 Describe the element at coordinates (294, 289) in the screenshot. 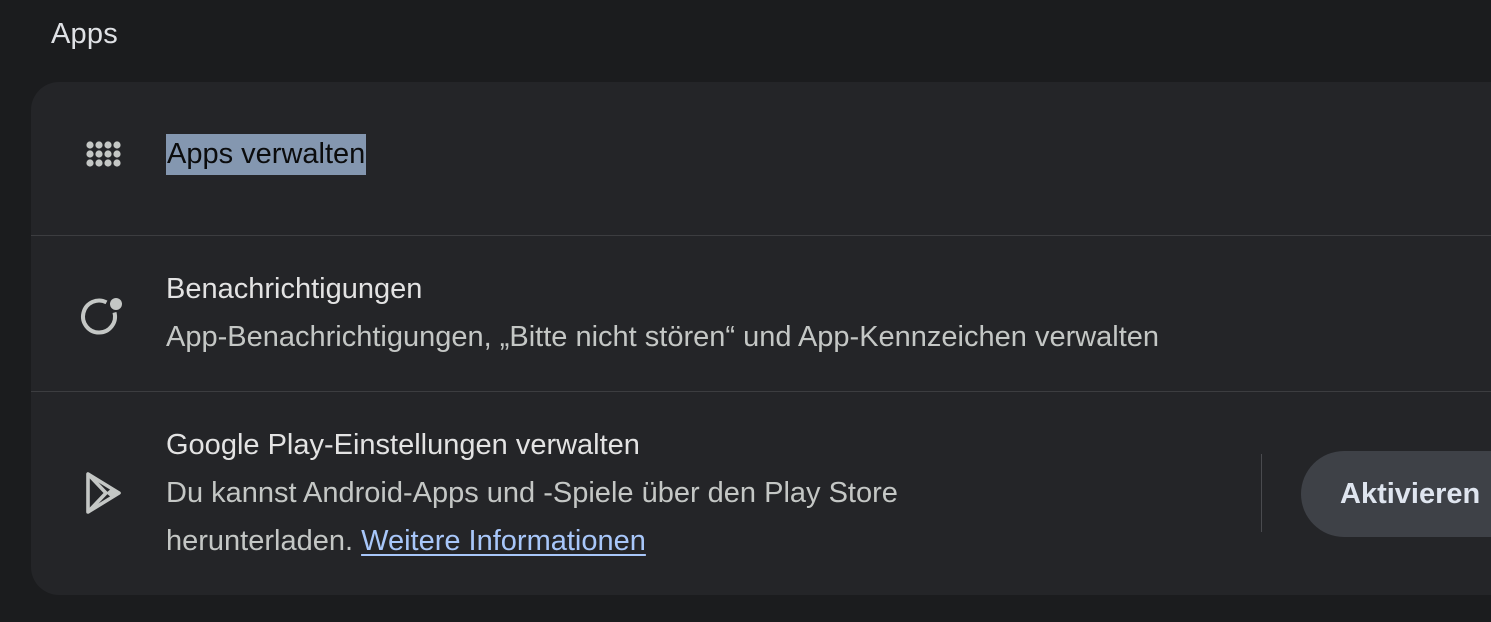

I see `notifications-title: Benachrichtigungen` at that location.